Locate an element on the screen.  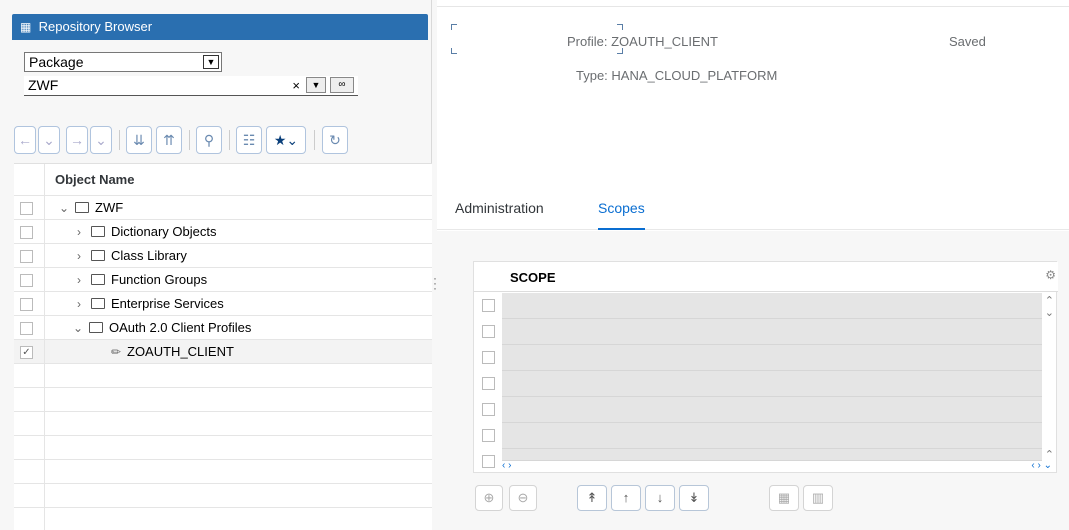
tree-row-function-groups: › Function Groups is located at coordinates (223, 280).